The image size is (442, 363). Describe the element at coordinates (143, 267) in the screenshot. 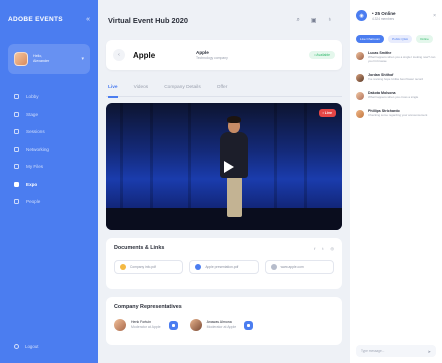

I see `document-label: Company info.pdf` at that location.